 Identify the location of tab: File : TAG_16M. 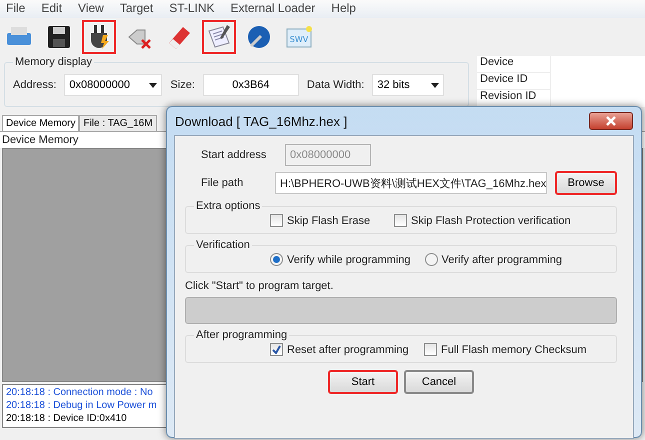
(118, 123).